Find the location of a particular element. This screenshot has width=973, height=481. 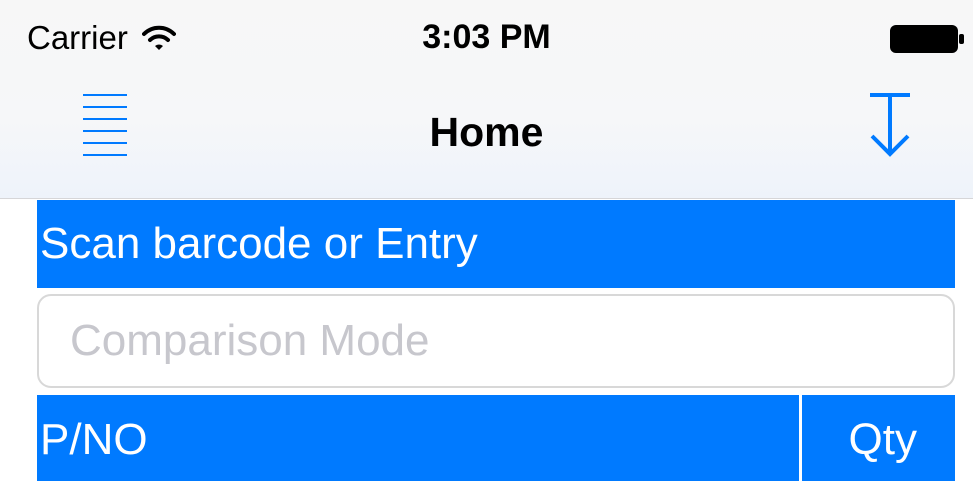

column-header-qty: Qty is located at coordinates (878, 438).